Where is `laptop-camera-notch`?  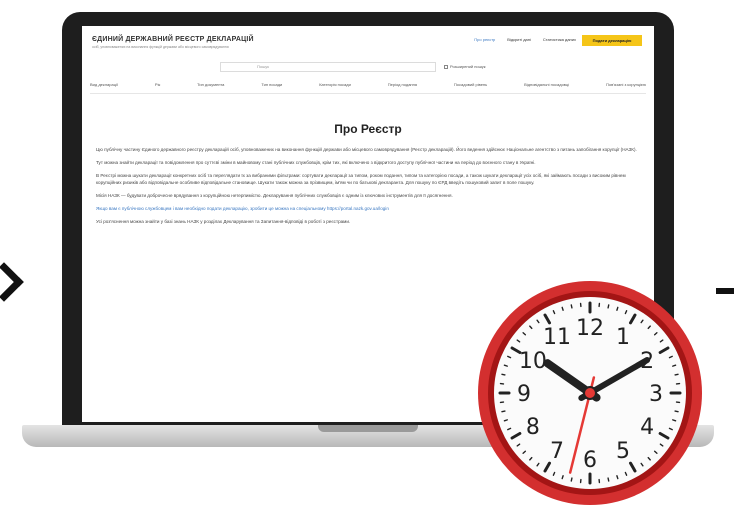 laptop-camera-notch is located at coordinates (368, 19).